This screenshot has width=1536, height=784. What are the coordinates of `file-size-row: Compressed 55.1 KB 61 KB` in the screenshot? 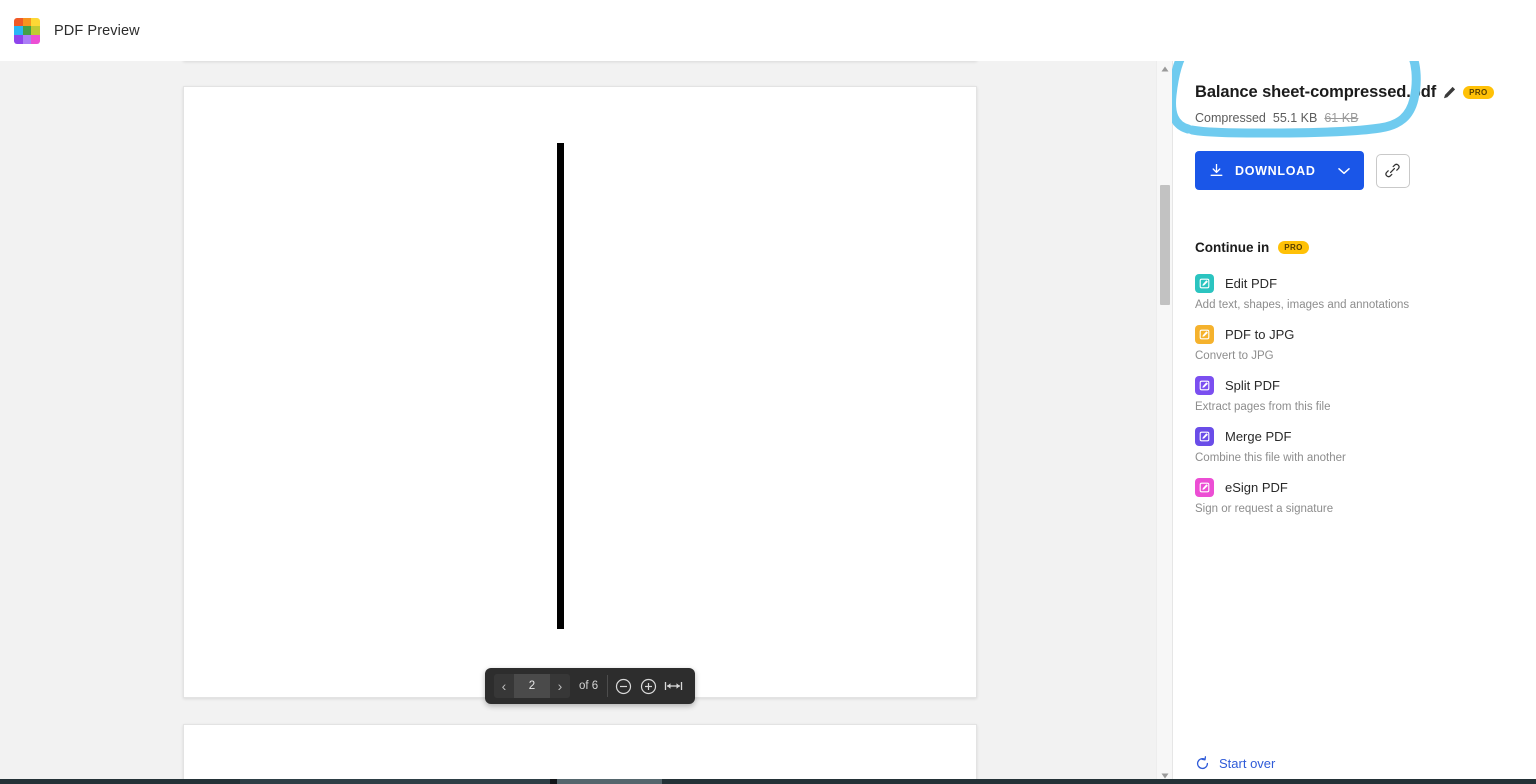 It's located at (1353, 118).